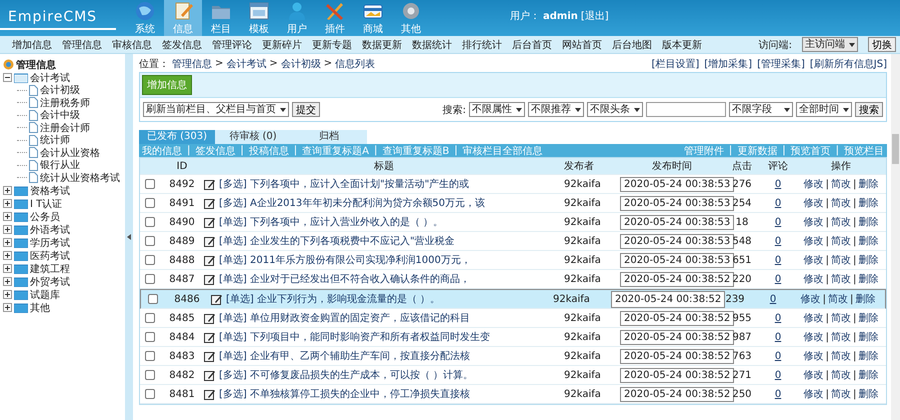 This screenshot has height=420, width=900. I want to click on tab: 待审核 (0), so click(253, 137).